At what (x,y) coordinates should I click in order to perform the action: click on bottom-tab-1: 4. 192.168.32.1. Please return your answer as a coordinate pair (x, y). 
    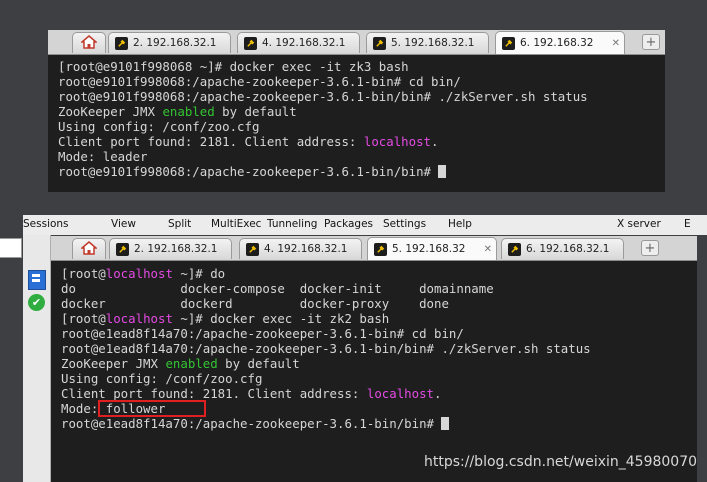
    Looking at the image, I should click on (300, 248).